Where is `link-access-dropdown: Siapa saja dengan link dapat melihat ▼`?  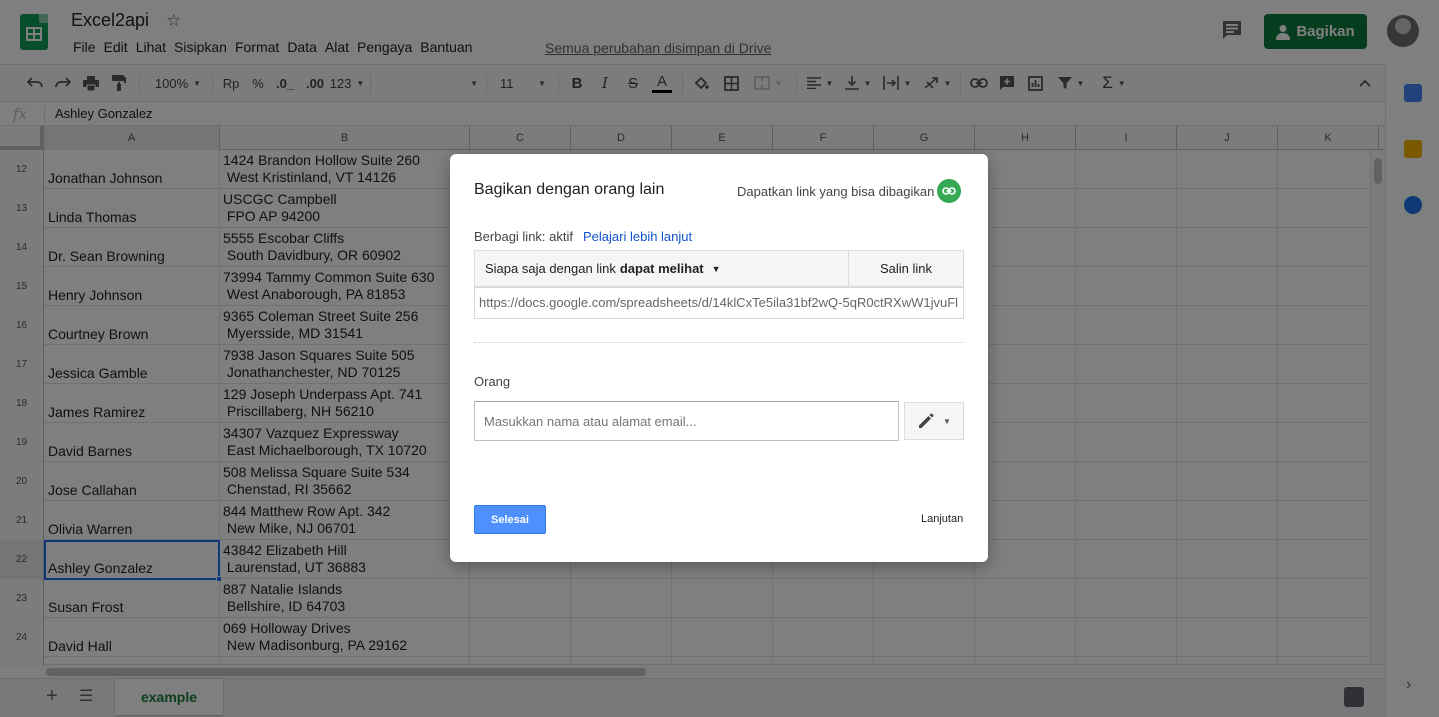 link-access-dropdown: Siapa saja dengan link dapat melihat ▼ is located at coordinates (661, 268).